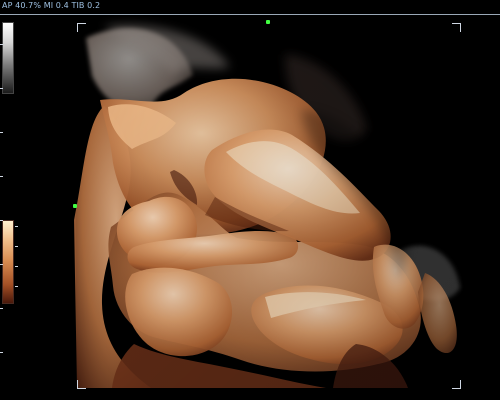 The height and width of the screenshot is (400, 500). What do you see at coordinates (81, 27) in the screenshot?
I see `frame-corner-top-left` at bounding box center [81, 27].